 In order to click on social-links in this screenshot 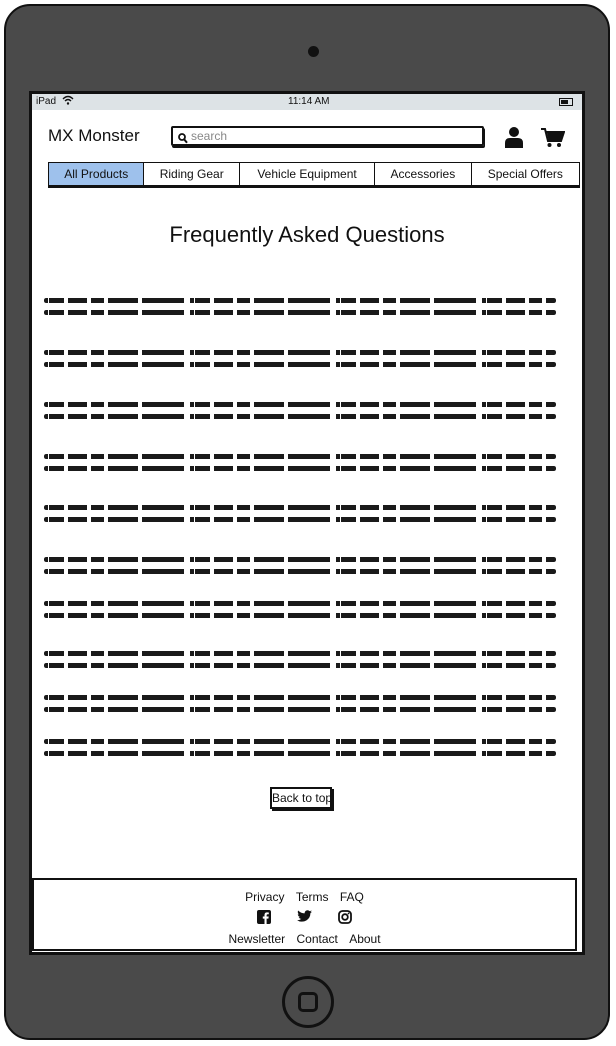, I will do `click(304, 918)`.